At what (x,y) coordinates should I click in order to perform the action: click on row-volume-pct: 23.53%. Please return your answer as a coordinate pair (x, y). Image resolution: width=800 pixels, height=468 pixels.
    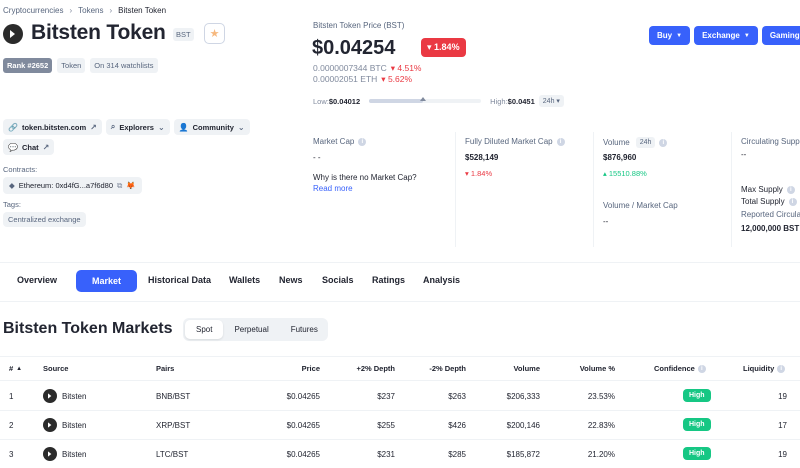
    Looking at the image, I should click on (601, 396).